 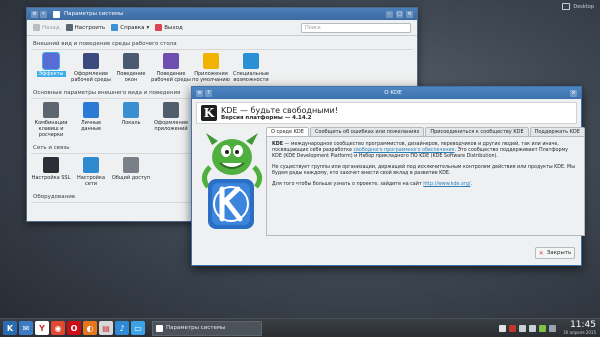 What do you see at coordinates (171, 110) in the screenshot?
I see `app-style-icon` at bounding box center [171, 110].